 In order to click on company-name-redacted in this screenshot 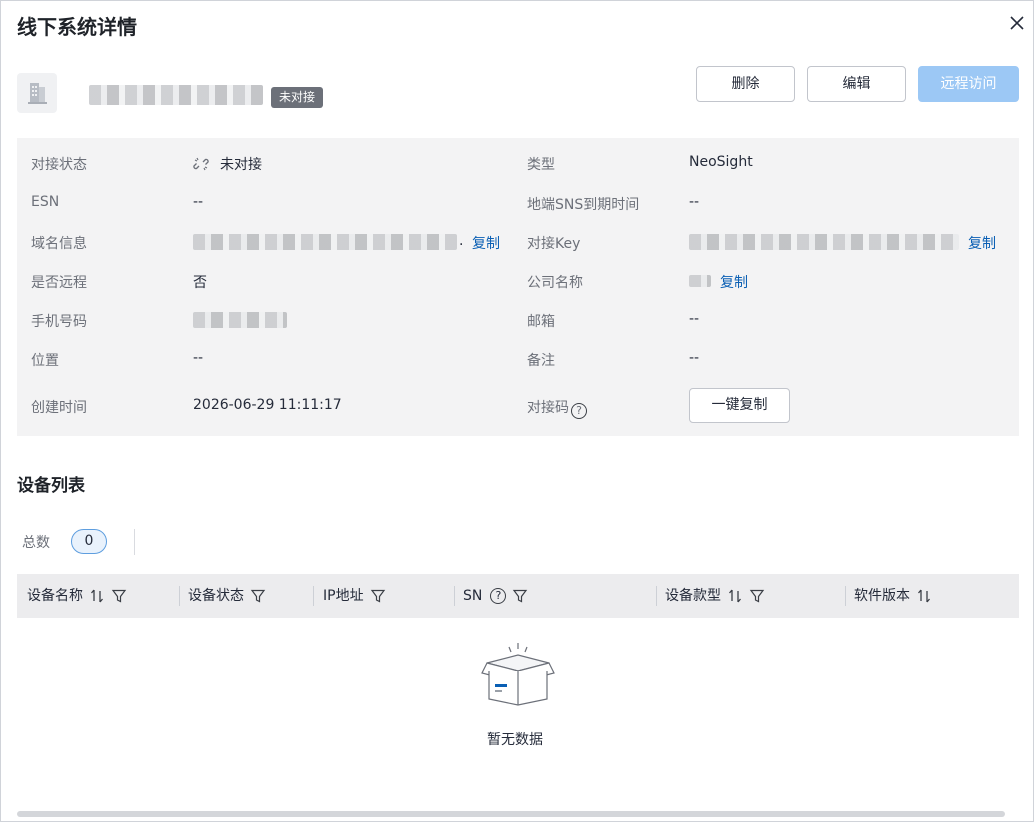, I will do `click(700, 281)`.